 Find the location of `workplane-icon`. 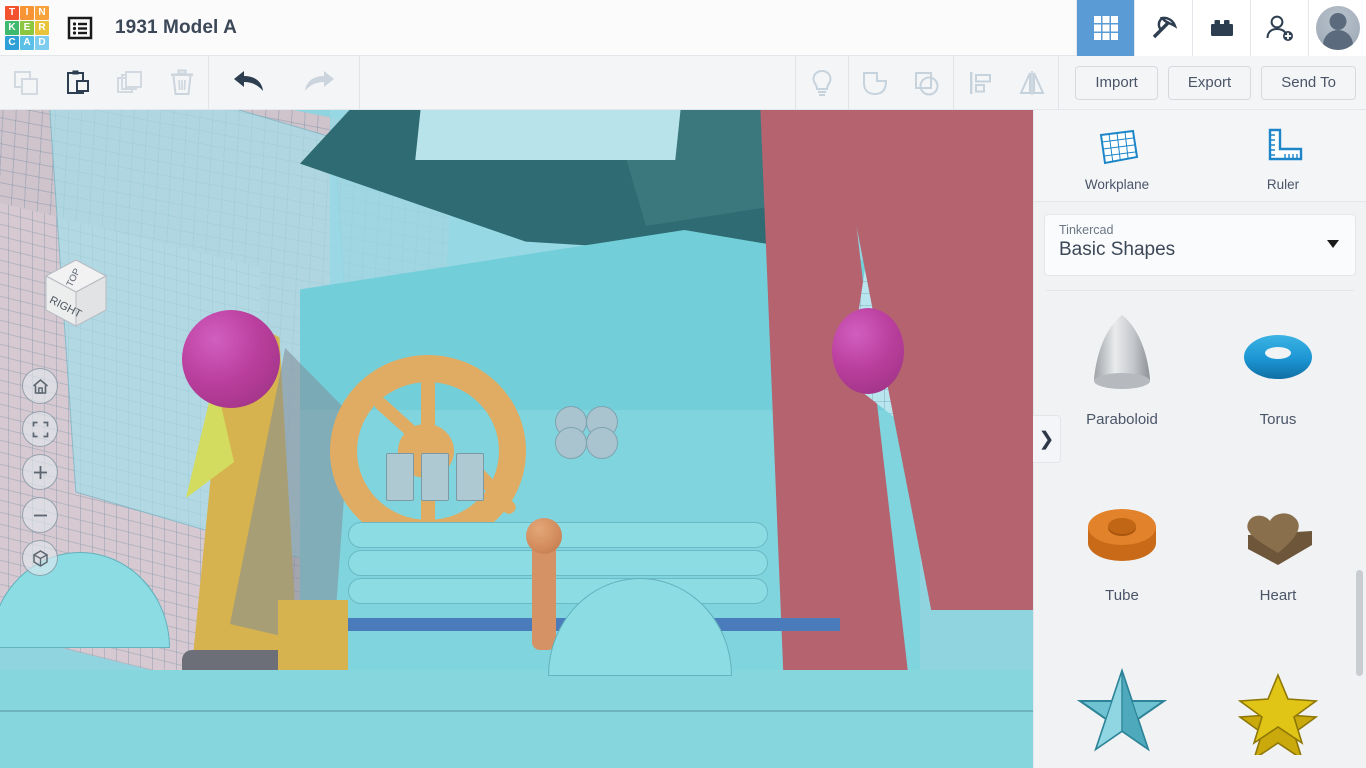

workplane-icon is located at coordinates (1119, 147).